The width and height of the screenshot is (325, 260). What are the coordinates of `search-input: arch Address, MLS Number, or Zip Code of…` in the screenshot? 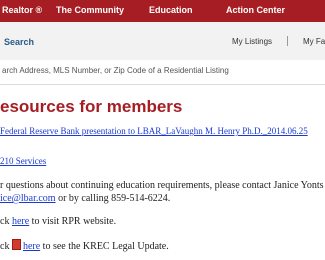 It's located at (162, 72).